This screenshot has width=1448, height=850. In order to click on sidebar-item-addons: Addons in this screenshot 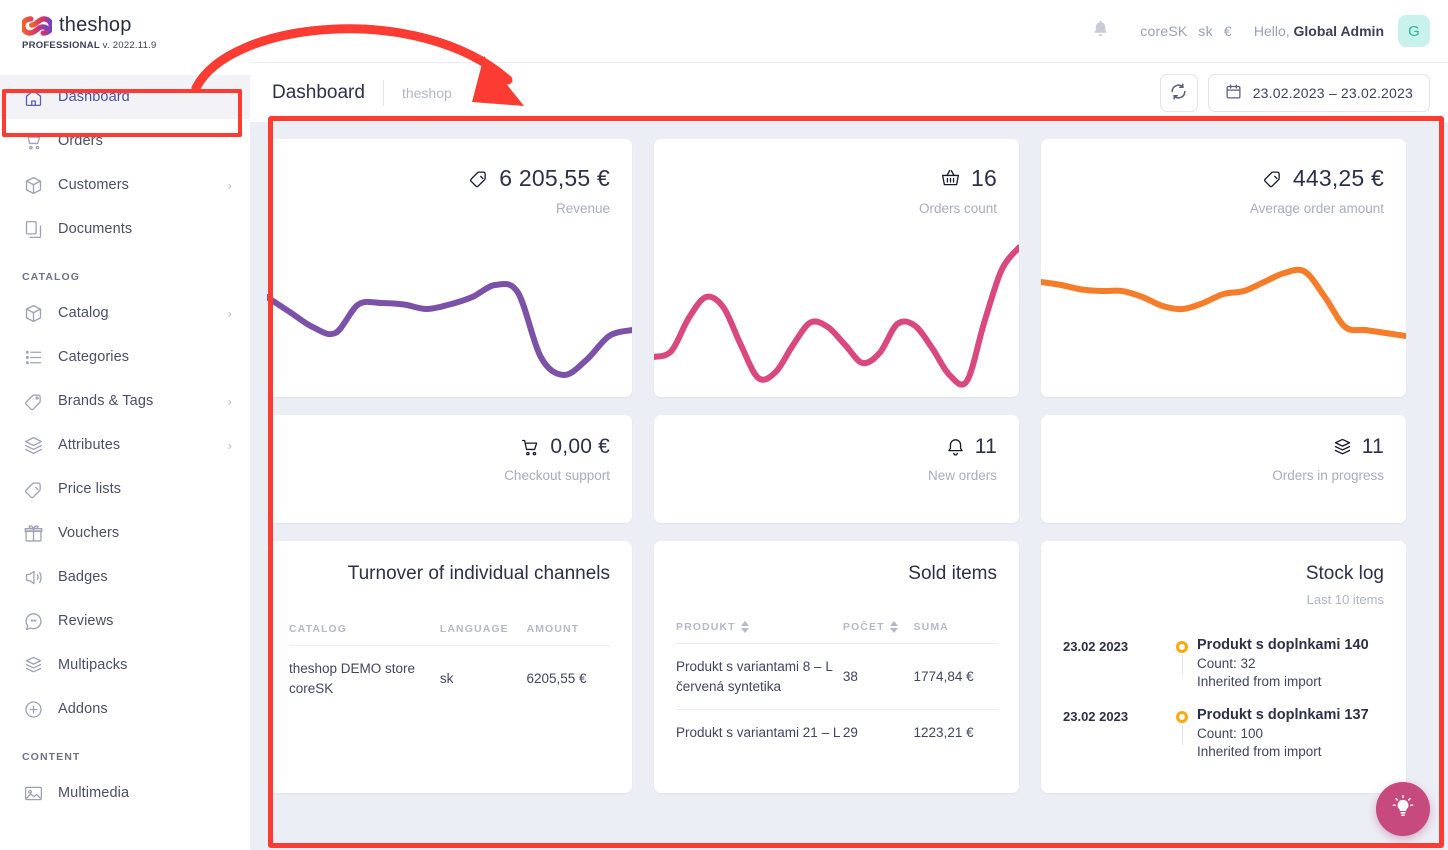, I will do `click(125, 709)`.